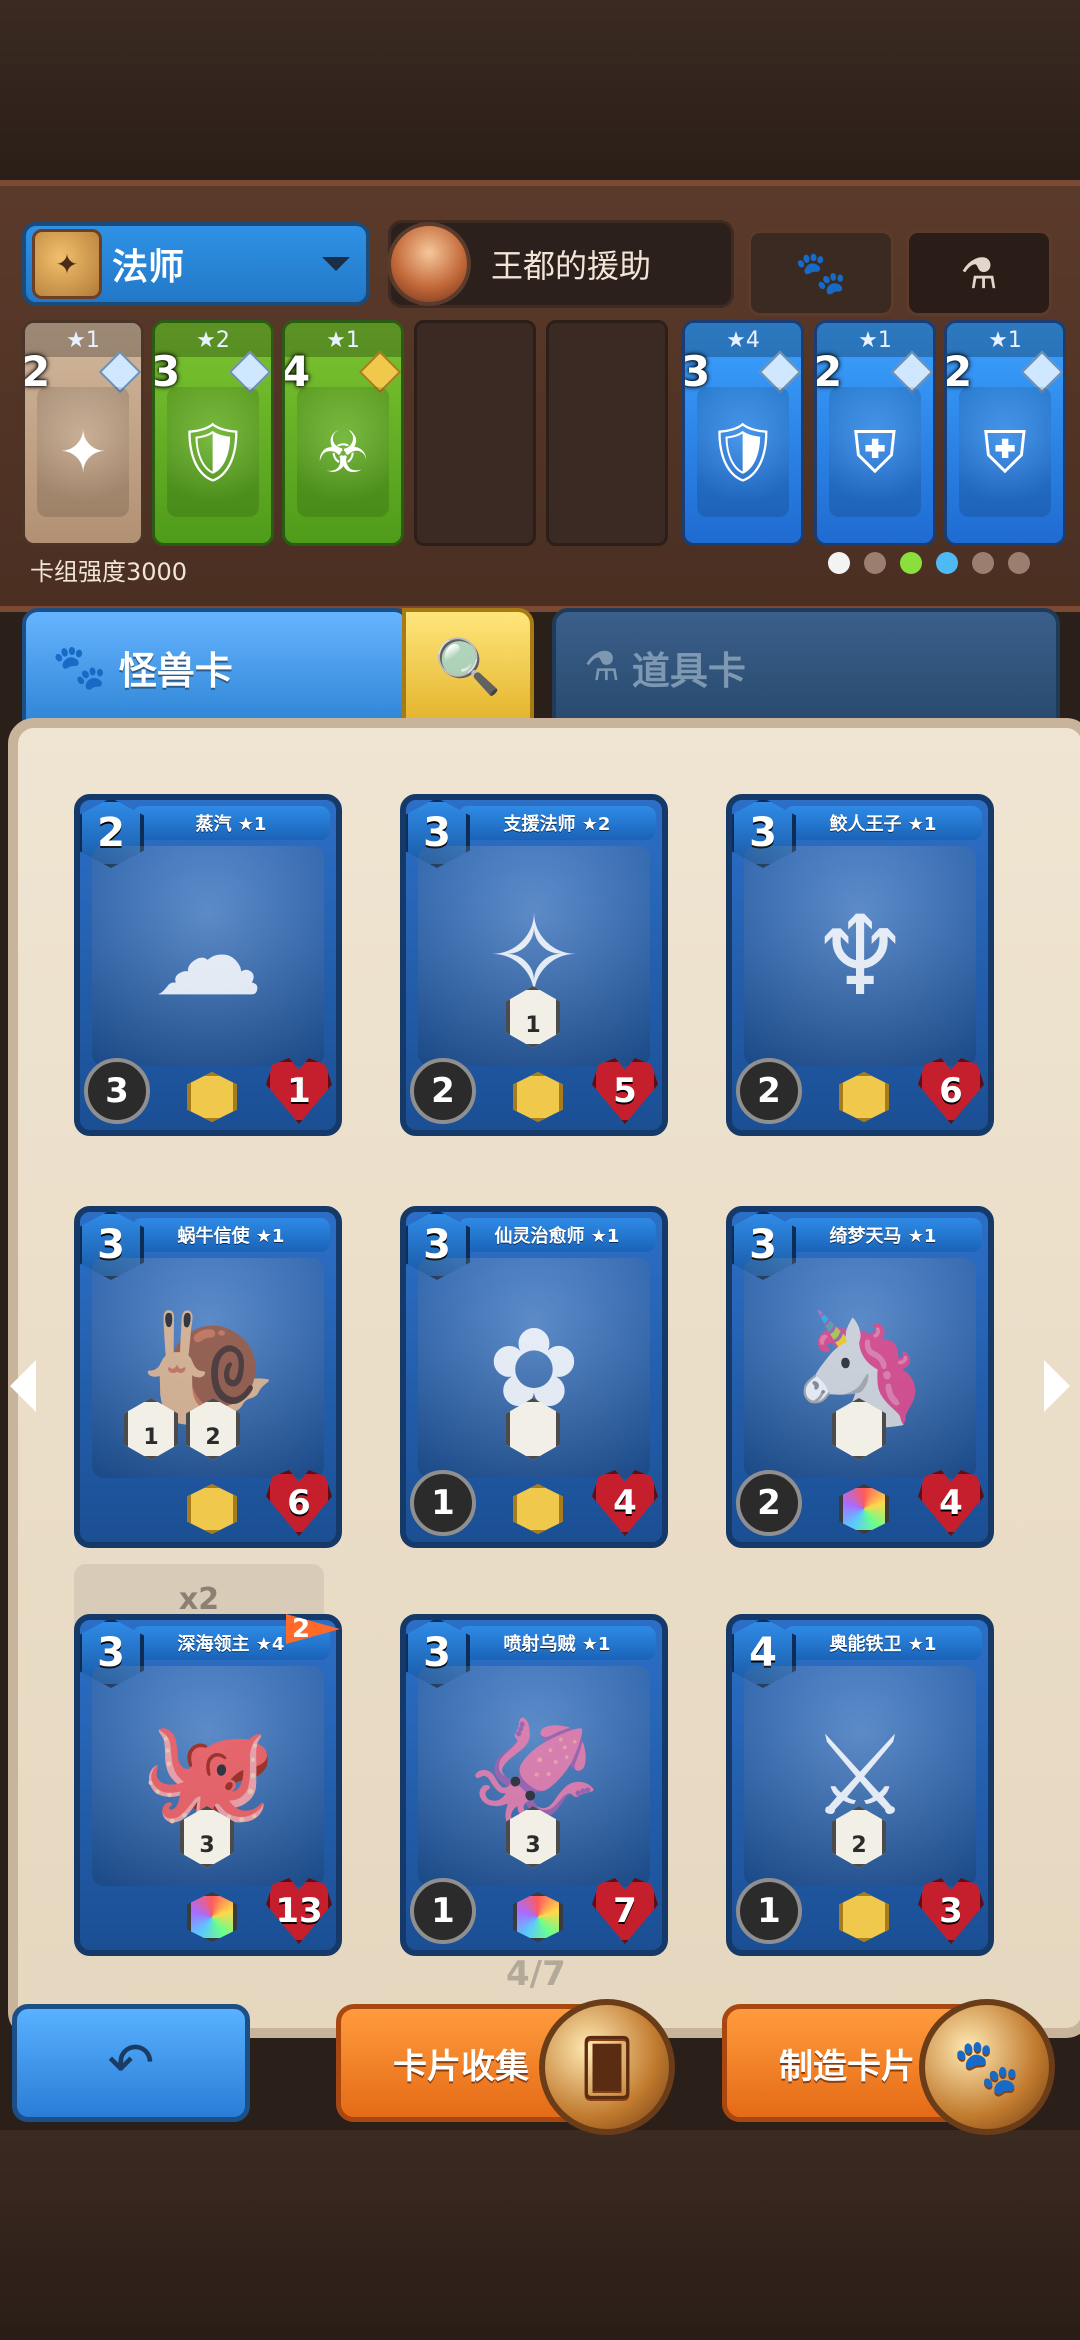 This screenshot has width=1080, height=2340. What do you see at coordinates (231, 1235) in the screenshot?
I see `card-name: 蜗牛信使 ★1` at bounding box center [231, 1235].